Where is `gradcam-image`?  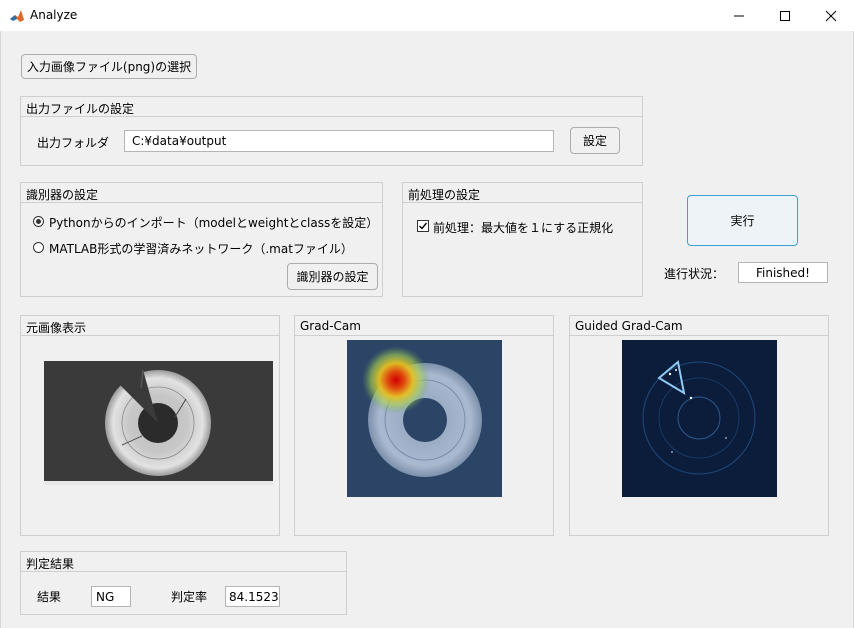
gradcam-image is located at coordinates (424, 418).